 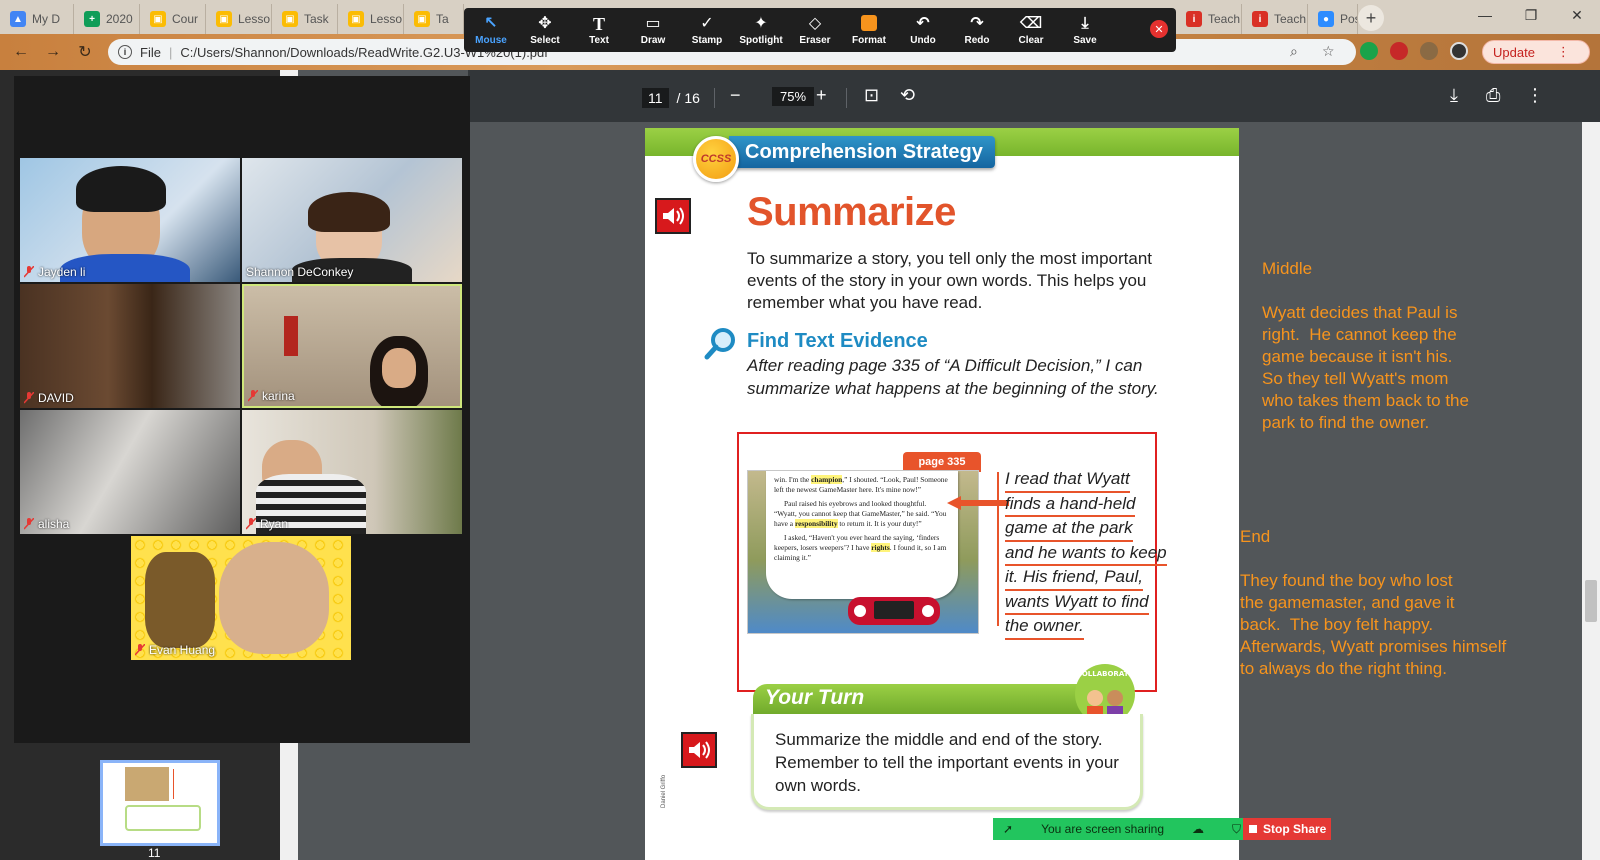 What do you see at coordinates (1591, 491) in the screenshot?
I see `viewer-scrollbar` at bounding box center [1591, 491].